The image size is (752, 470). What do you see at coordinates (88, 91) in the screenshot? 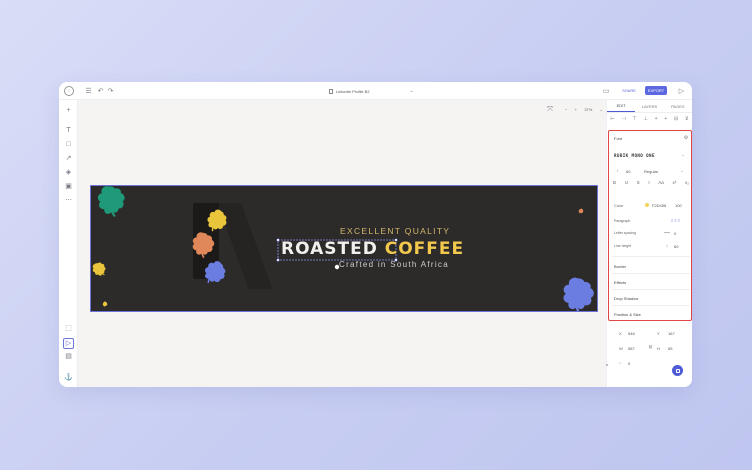
I see `menu-icon: ☰` at bounding box center [88, 91].